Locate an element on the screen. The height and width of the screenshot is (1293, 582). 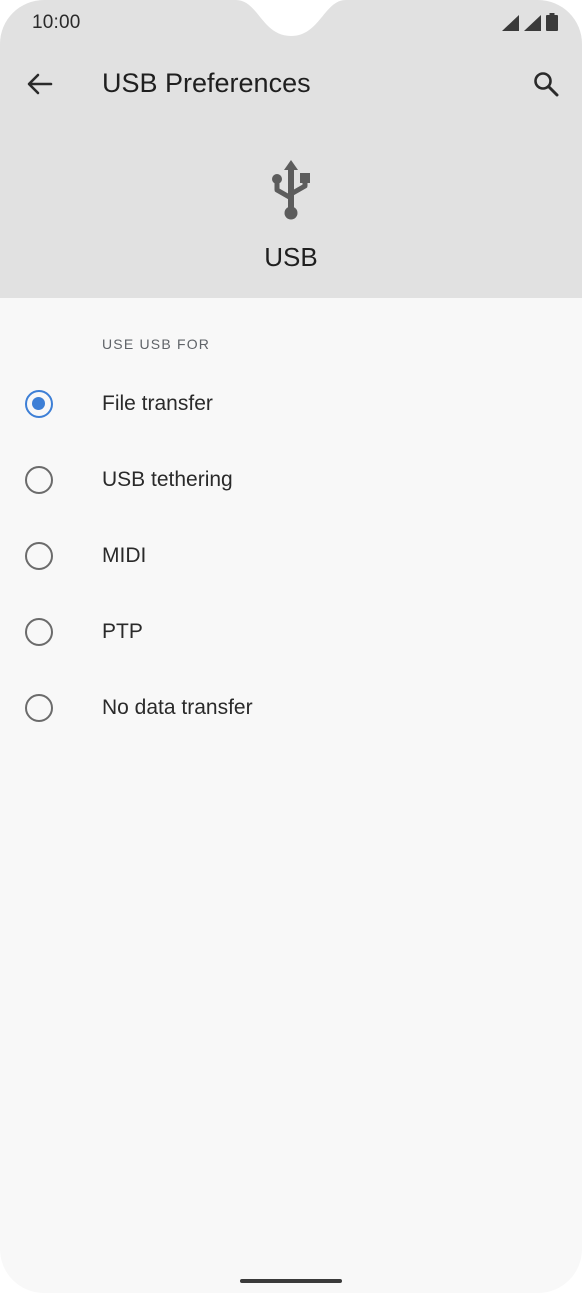
option-label: MIDI is located at coordinates (124, 555).